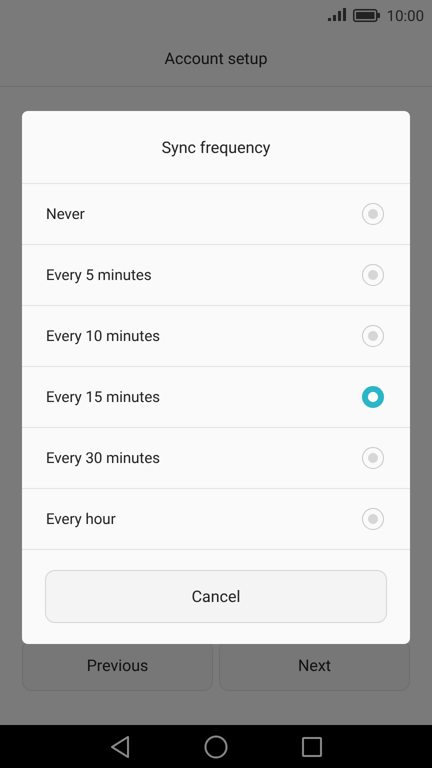  I want to click on home-icon, so click(216, 746).